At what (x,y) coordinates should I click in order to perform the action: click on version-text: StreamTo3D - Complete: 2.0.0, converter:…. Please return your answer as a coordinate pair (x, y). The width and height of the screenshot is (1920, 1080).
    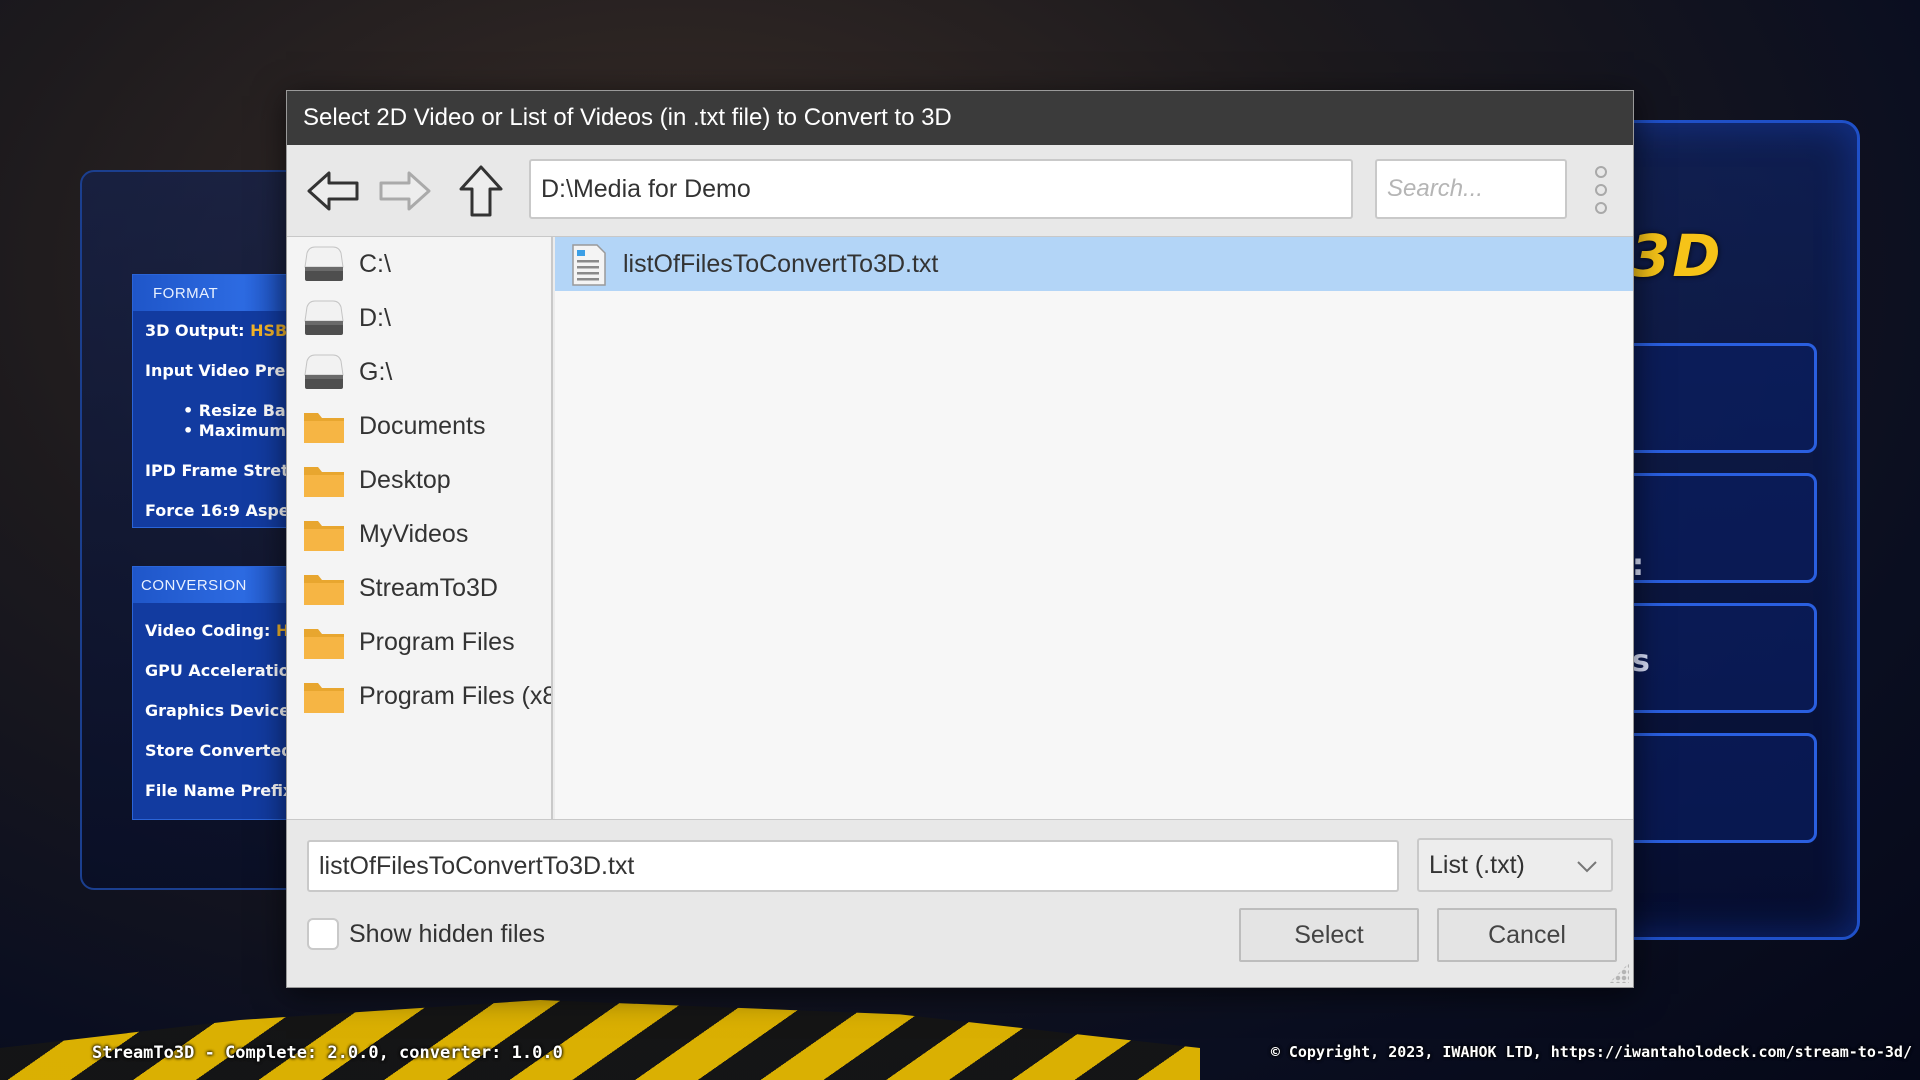
    Looking at the image, I should click on (327, 1053).